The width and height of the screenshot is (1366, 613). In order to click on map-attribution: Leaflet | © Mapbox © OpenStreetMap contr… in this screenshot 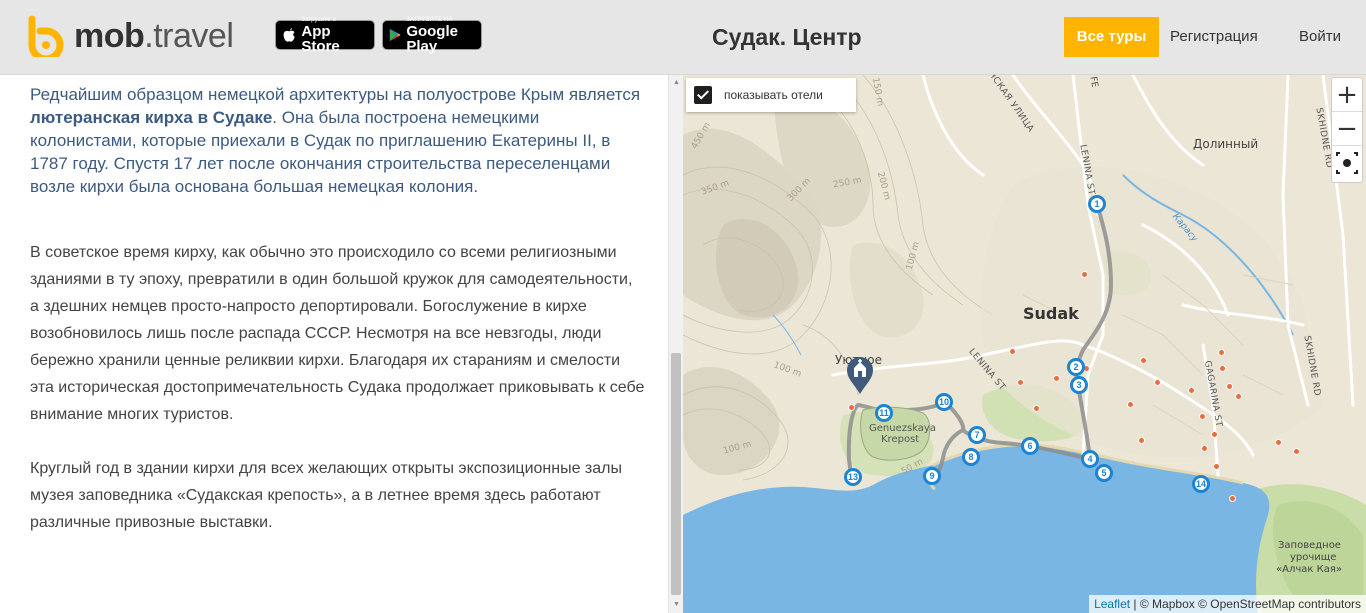, I will do `click(1227, 604)`.